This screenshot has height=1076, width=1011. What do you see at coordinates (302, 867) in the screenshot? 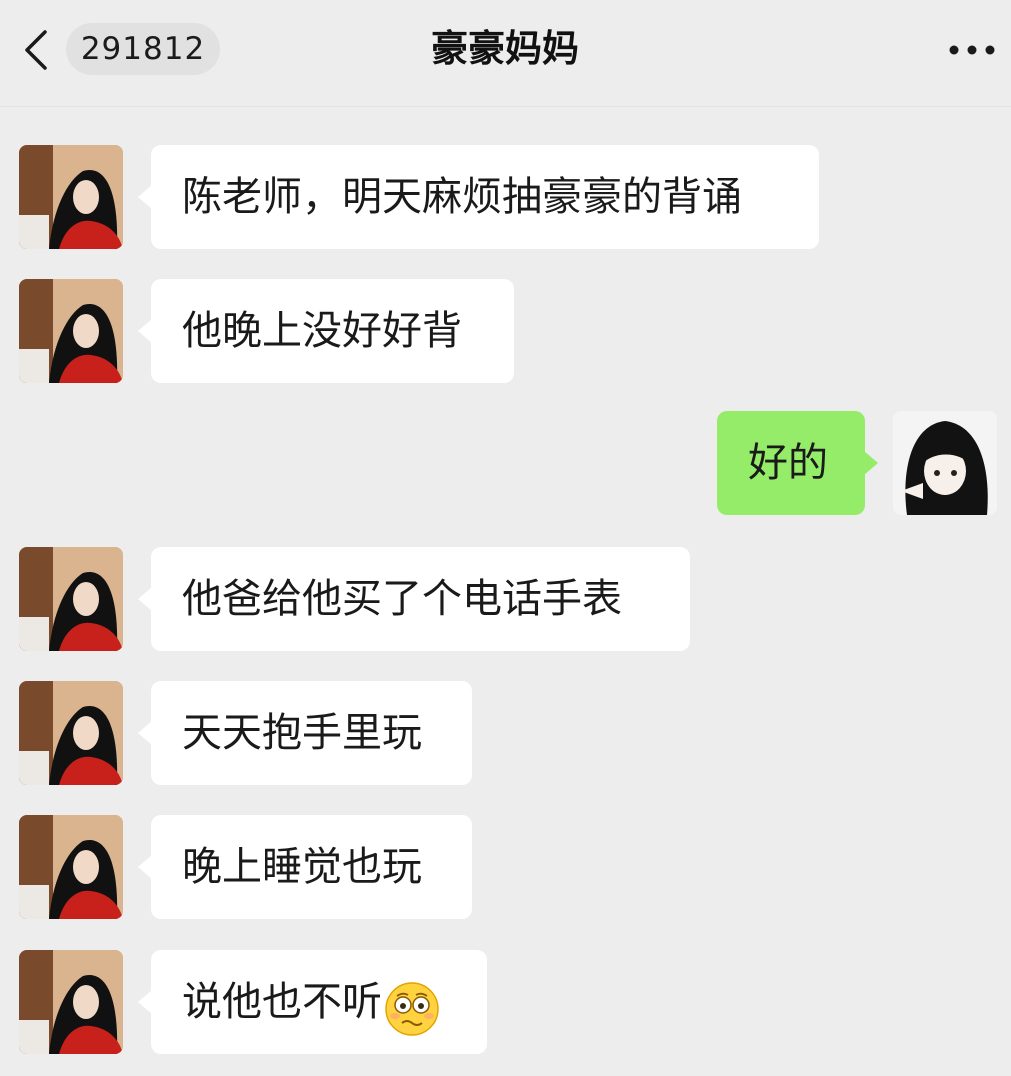
I see `message-text: 晚上睡觉也玩` at bounding box center [302, 867].